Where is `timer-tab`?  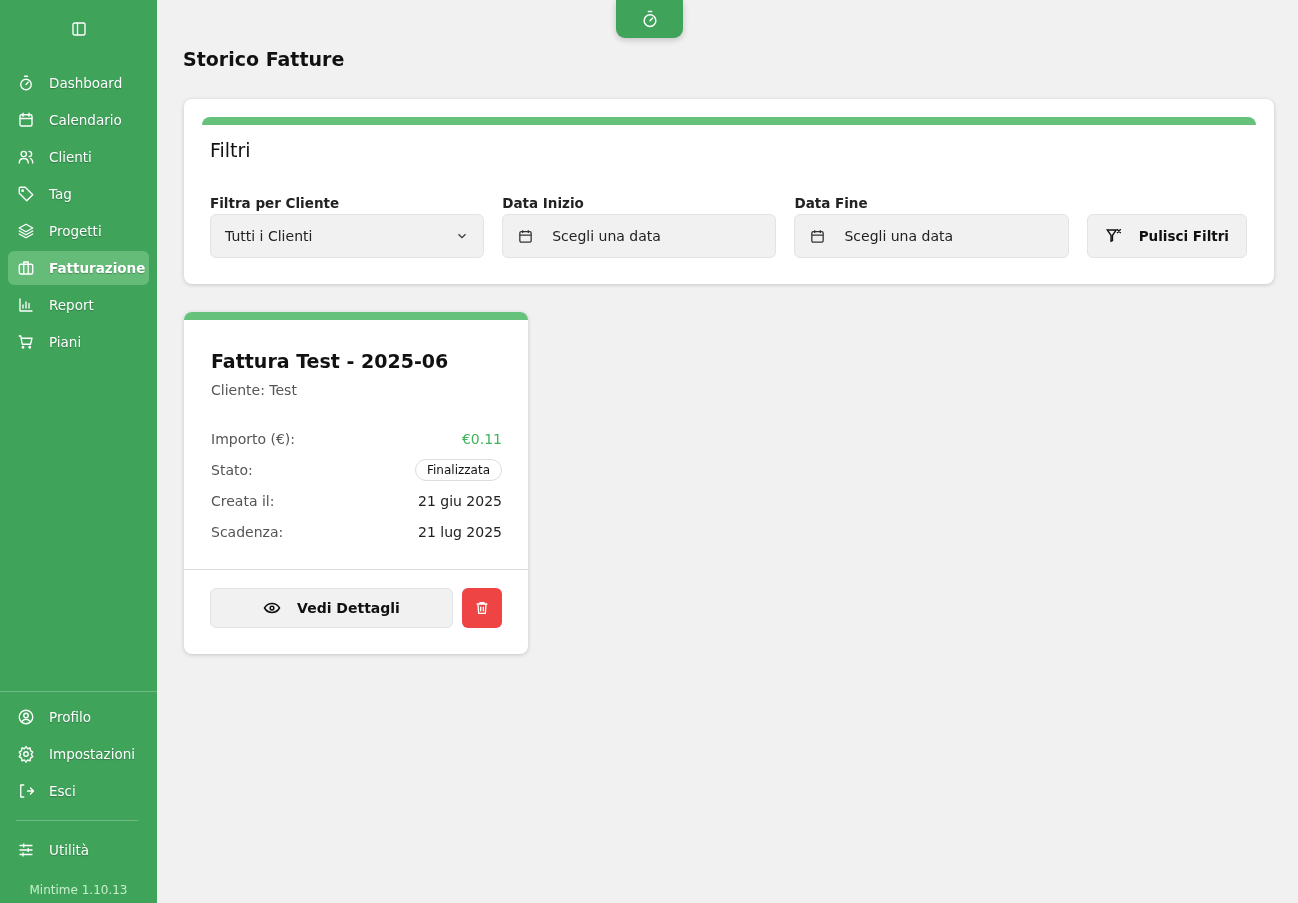
timer-tab is located at coordinates (649, 19).